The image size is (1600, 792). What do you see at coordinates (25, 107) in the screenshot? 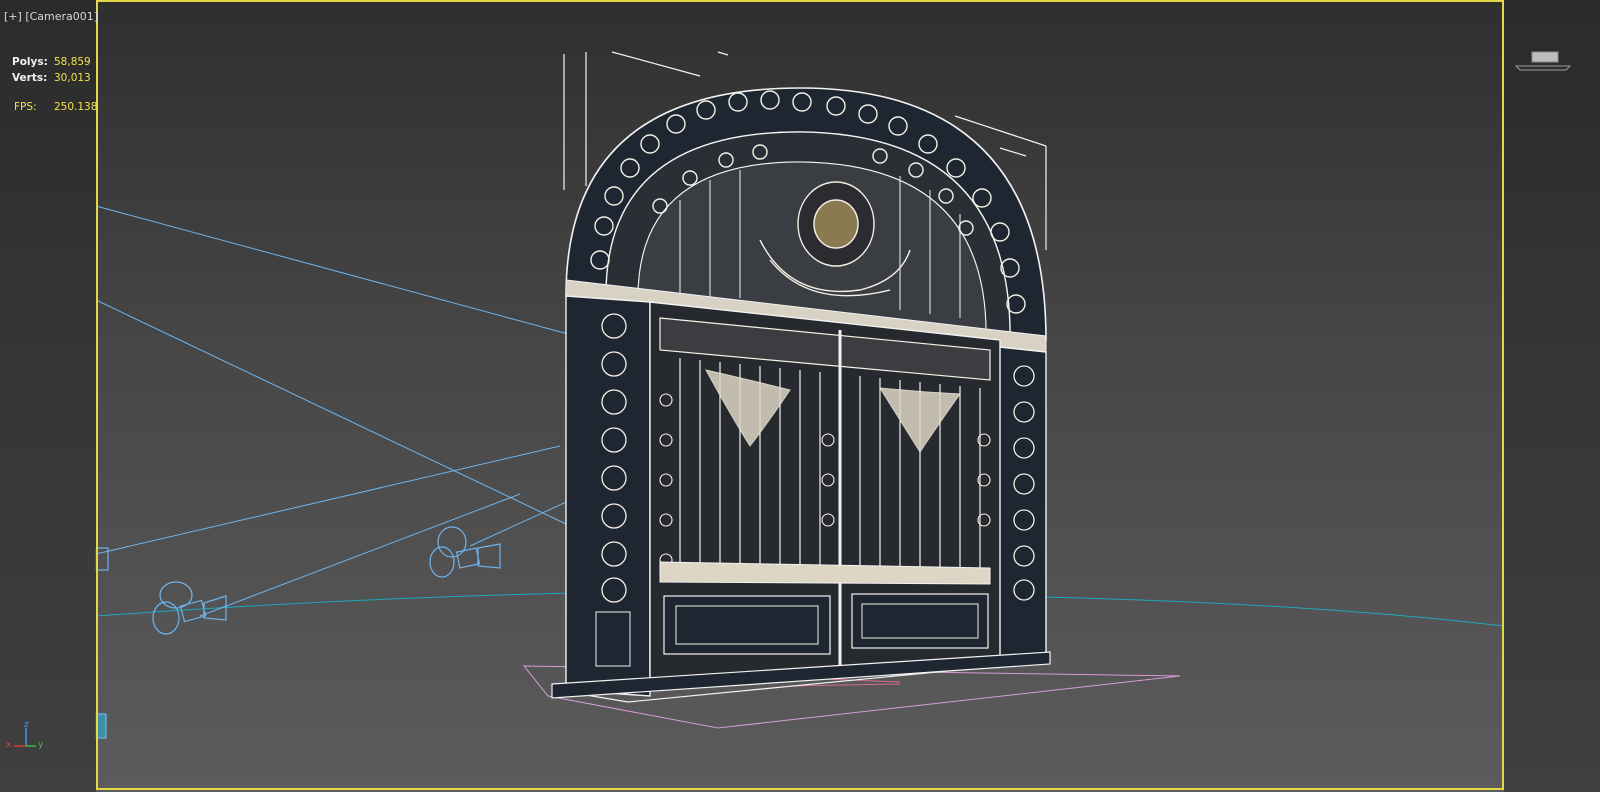
I see `stat-fps-label: FPS:` at bounding box center [25, 107].